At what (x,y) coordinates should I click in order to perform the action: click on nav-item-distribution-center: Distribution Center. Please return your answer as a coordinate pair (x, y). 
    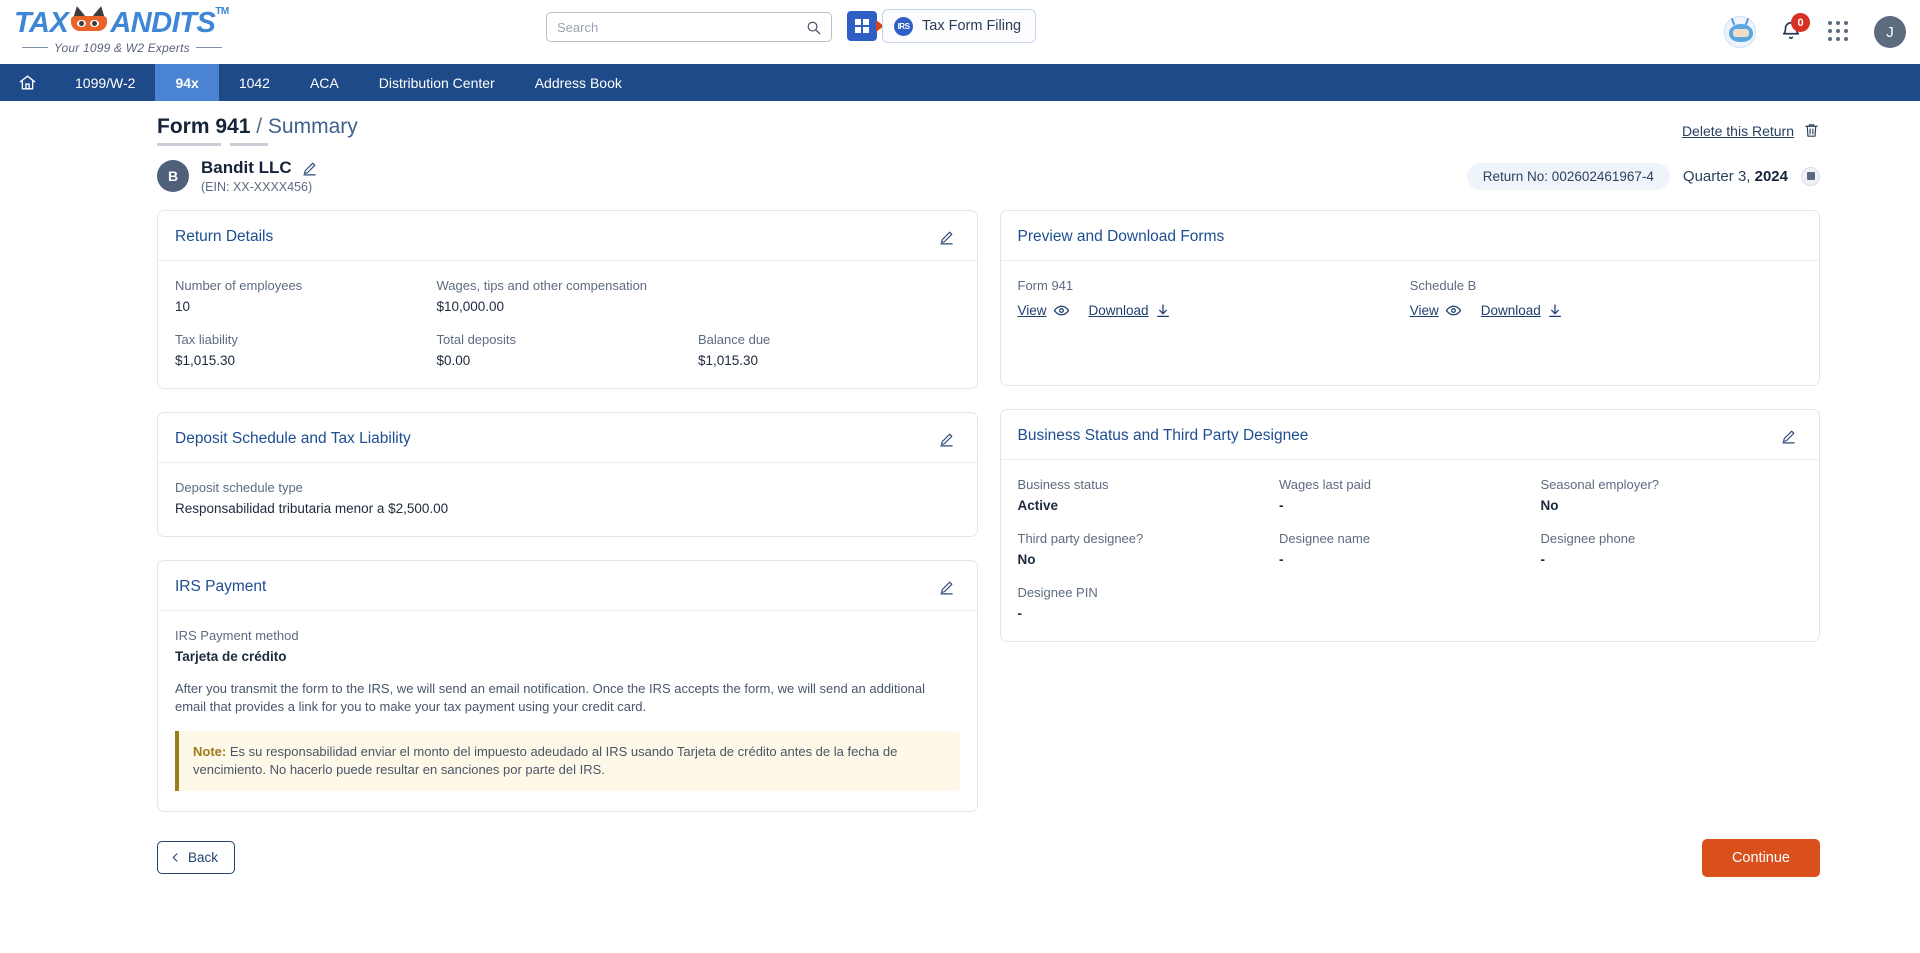
    Looking at the image, I should click on (437, 82).